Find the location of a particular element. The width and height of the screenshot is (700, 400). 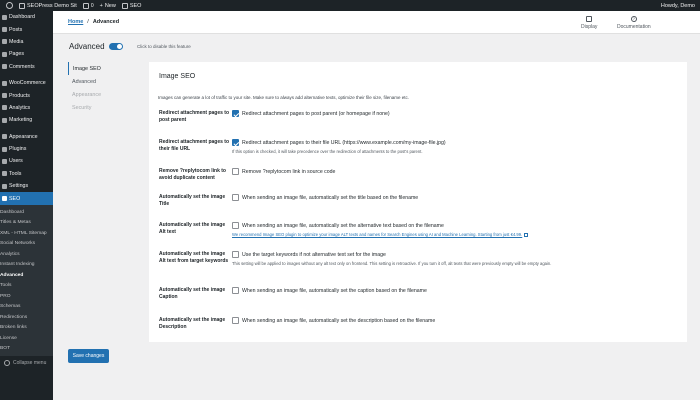

settings-icon is located at coordinates (4, 186).